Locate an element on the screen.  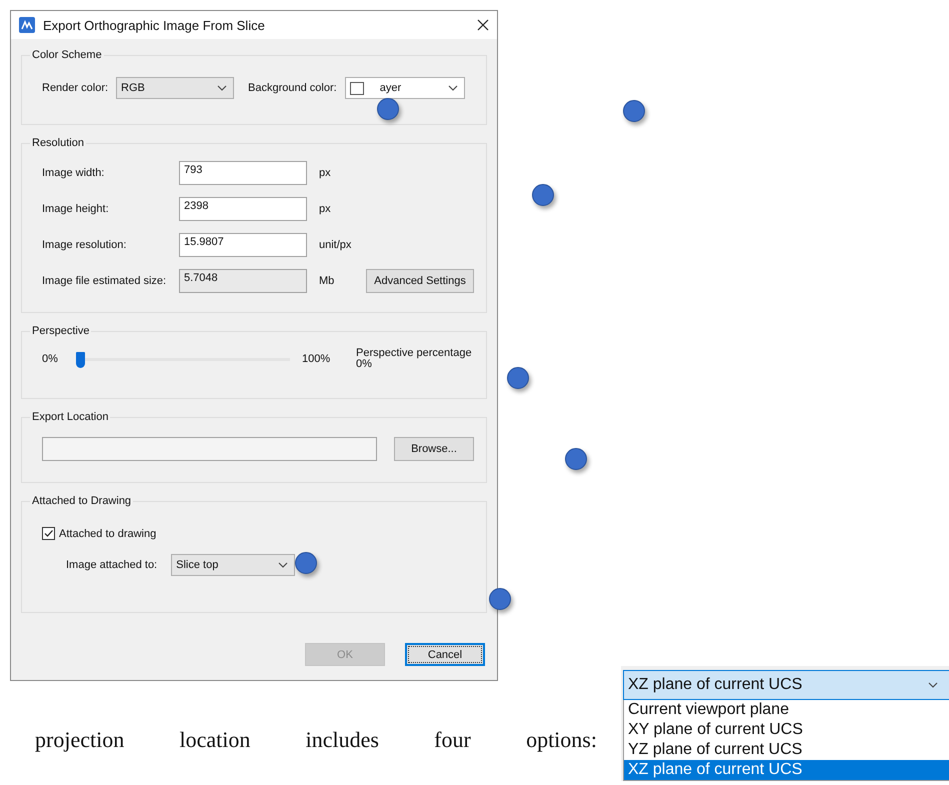
advanced-settings-button: Advanced Settings is located at coordinates (420, 281).